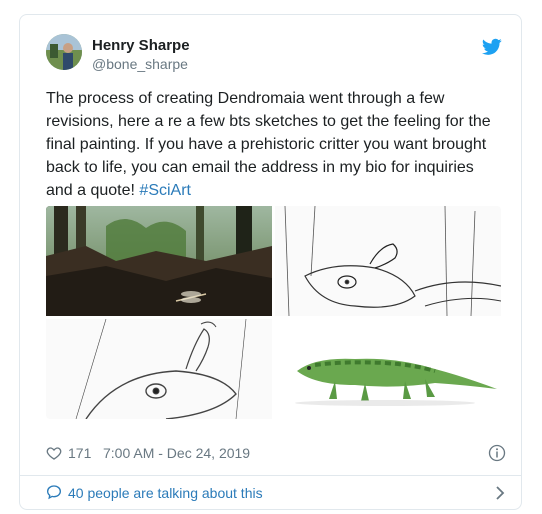 Image resolution: width=542 pixels, height=514 pixels. What do you see at coordinates (492, 47) in the screenshot?
I see `twitter-bird-icon` at bounding box center [492, 47].